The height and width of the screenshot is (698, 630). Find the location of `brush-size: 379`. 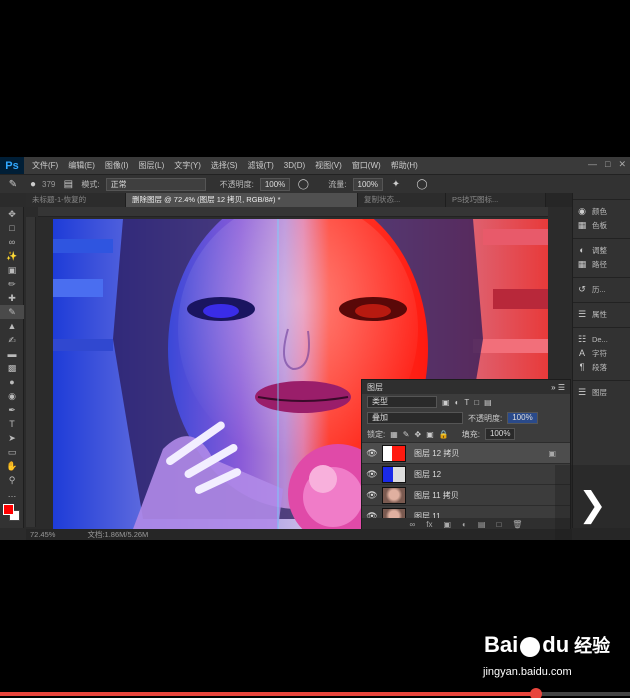

brush-size: 379 is located at coordinates (49, 184).